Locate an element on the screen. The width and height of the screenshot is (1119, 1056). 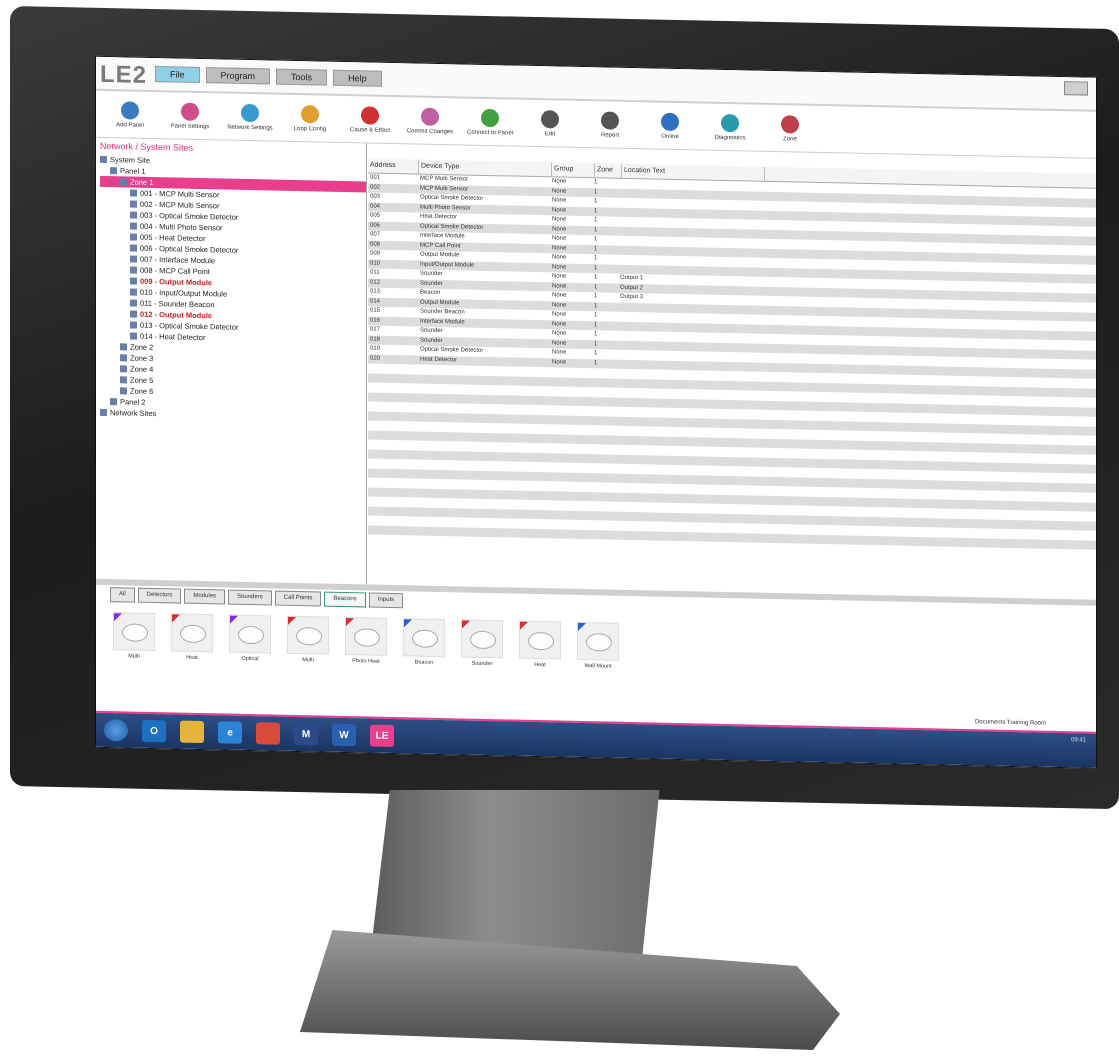
ribbon-button-3: Loop Config is located at coordinates (310, 118).